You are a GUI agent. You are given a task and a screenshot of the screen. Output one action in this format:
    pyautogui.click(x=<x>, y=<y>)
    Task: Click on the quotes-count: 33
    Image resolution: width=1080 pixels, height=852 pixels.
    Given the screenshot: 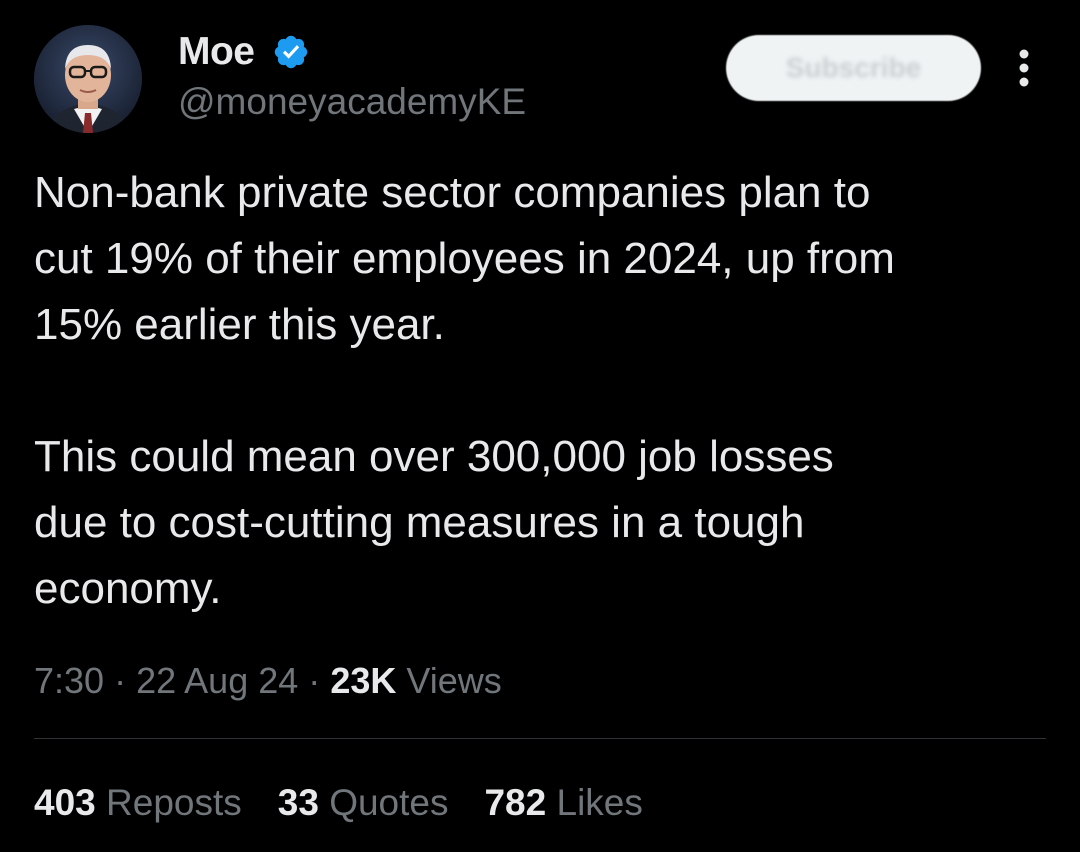 What is the action you would take?
    pyautogui.click(x=298, y=802)
    